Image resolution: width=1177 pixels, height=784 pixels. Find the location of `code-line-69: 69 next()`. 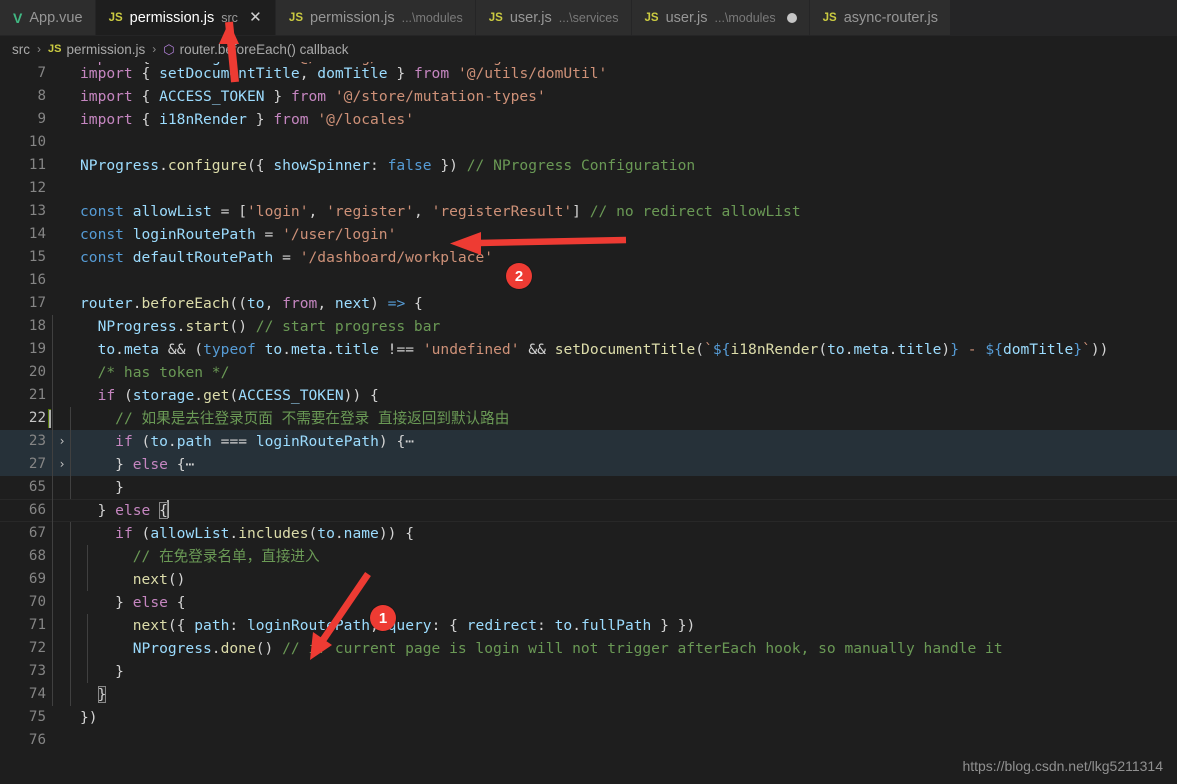

code-line-69: 69 next() is located at coordinates (588, 579).